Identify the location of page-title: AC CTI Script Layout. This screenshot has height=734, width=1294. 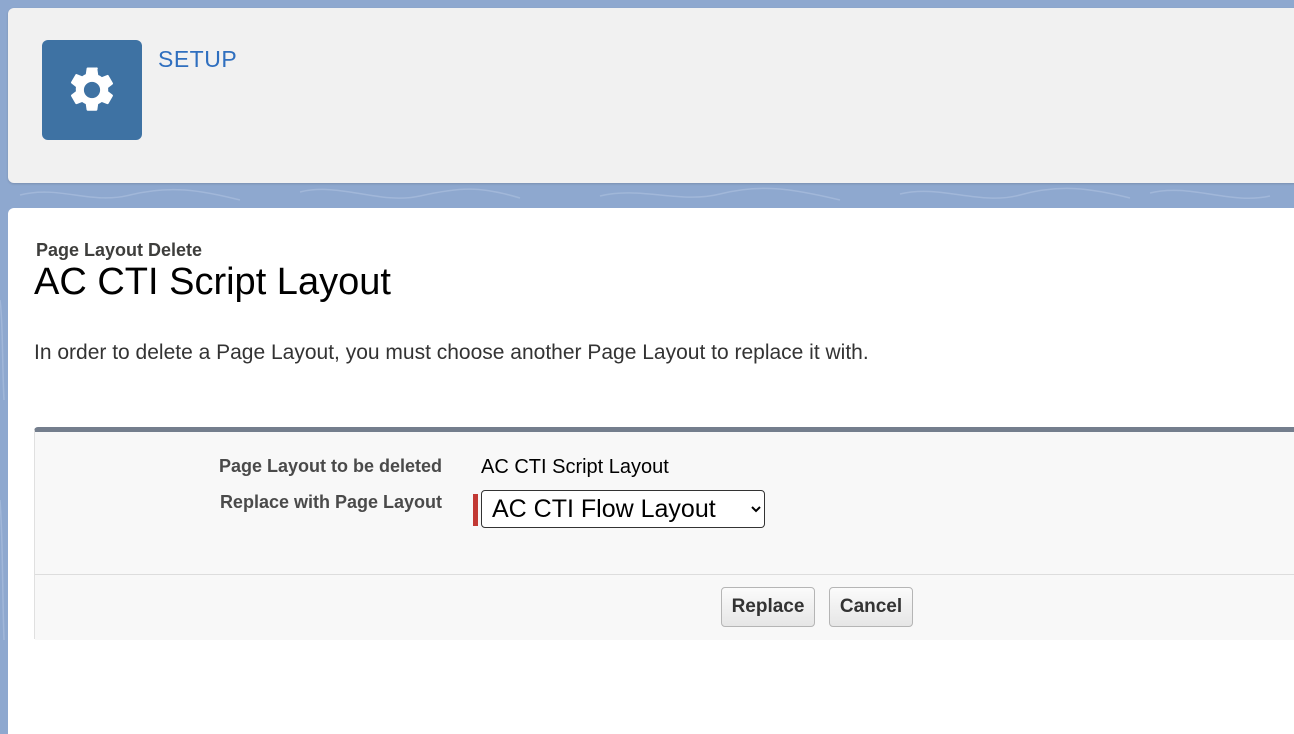
(212, 282).